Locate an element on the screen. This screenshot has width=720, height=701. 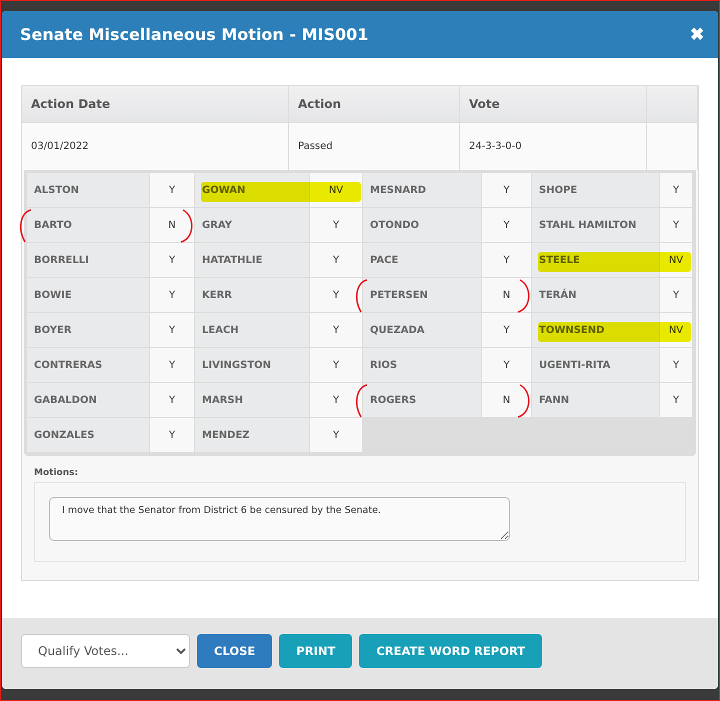
senator-name: KERR is located at coordinates (252, 295).